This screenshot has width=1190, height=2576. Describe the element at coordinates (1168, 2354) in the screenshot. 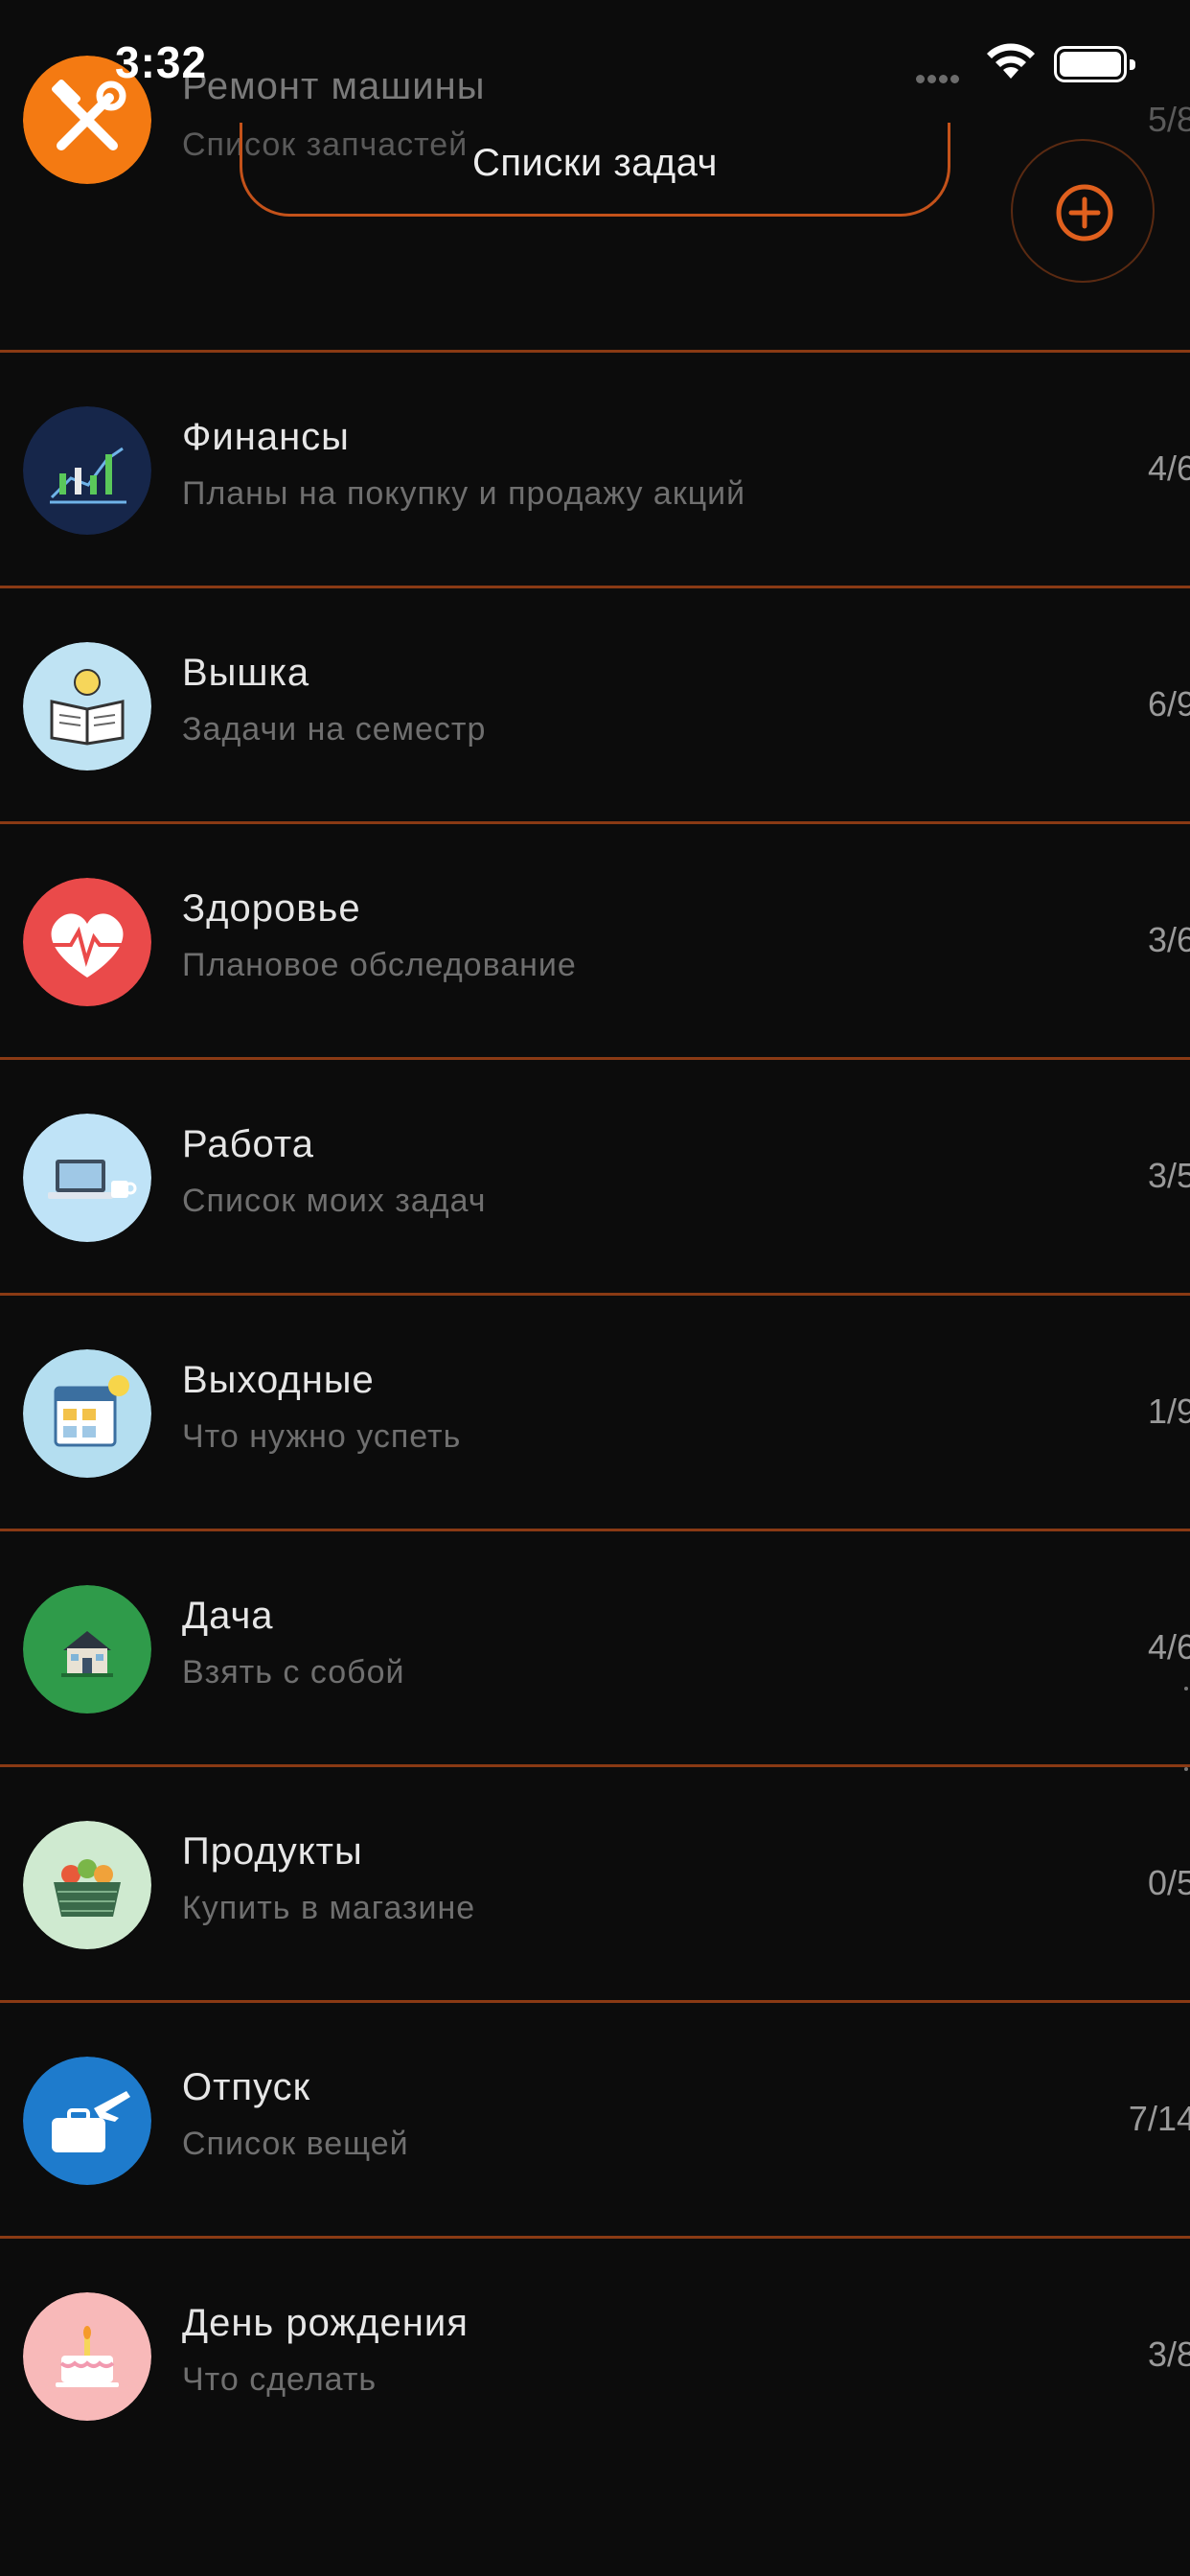

I see `progress-count: 3/8` at that location.